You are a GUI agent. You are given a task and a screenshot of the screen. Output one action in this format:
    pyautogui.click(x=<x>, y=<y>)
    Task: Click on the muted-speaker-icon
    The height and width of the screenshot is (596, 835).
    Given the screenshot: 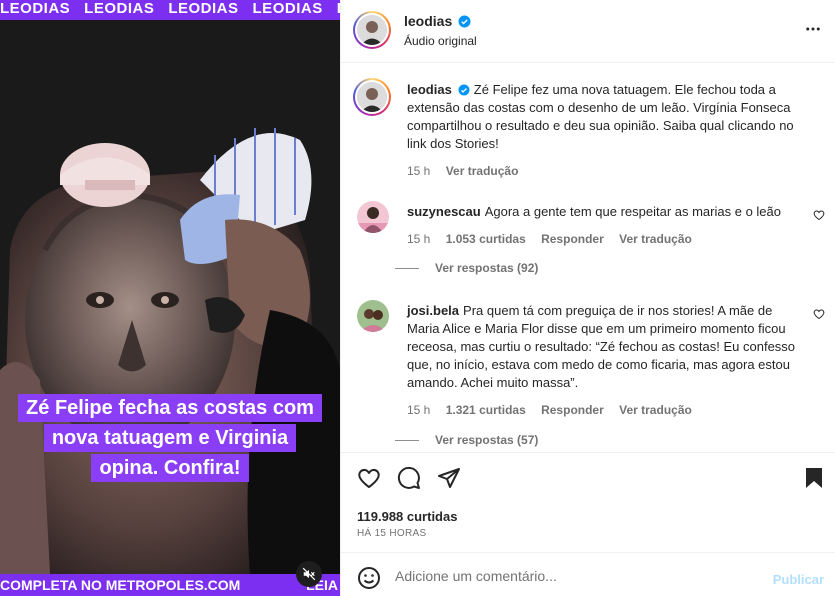 What is the action you would take?
    pyautogui.click(x=309, y=574)
    